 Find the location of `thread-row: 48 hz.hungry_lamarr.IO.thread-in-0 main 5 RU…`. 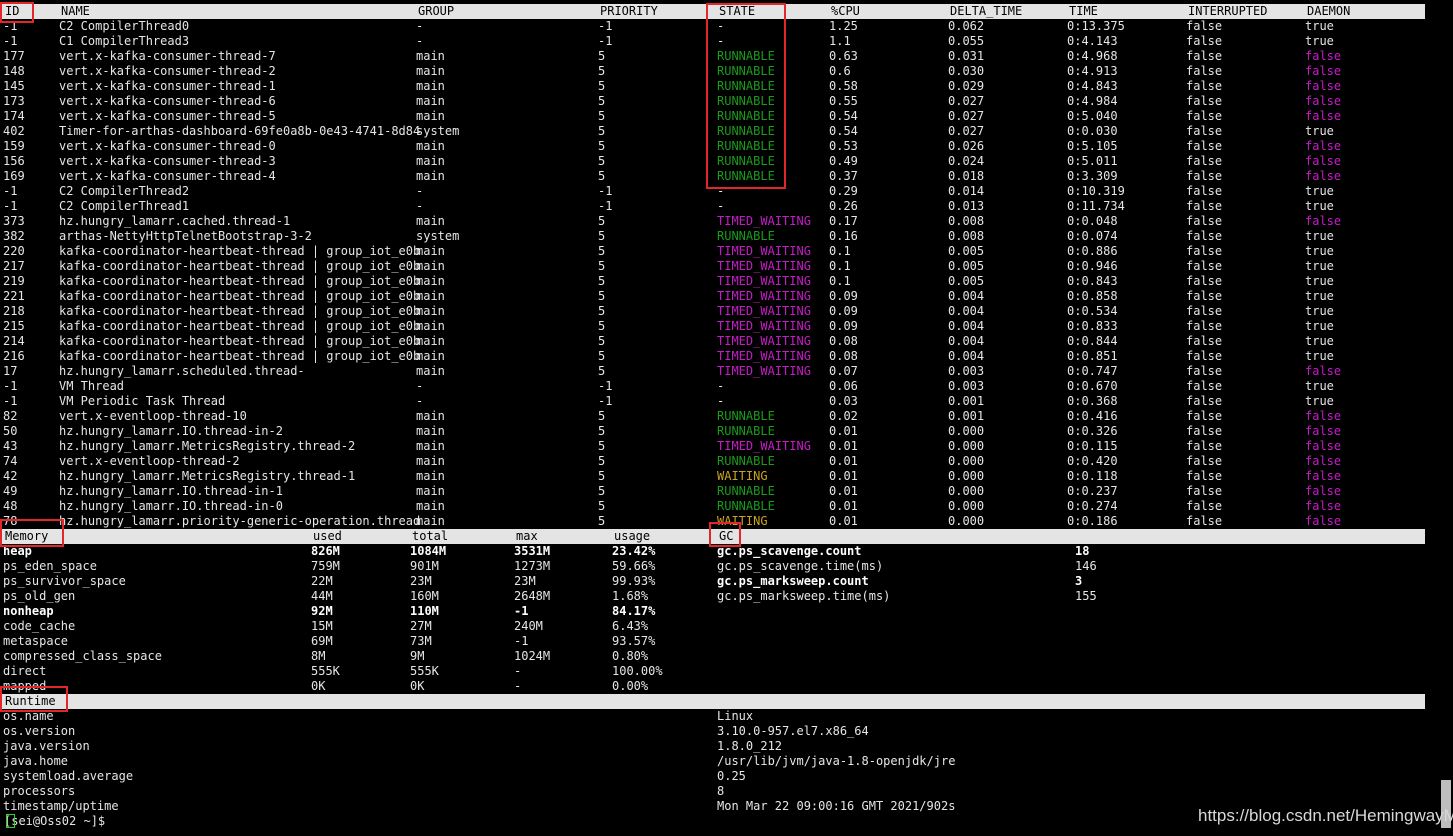

thread-row: 48 hz.hungry_lamarr.IO.thread-in-0 main 5 RU… is located at coordinates (715, 506).